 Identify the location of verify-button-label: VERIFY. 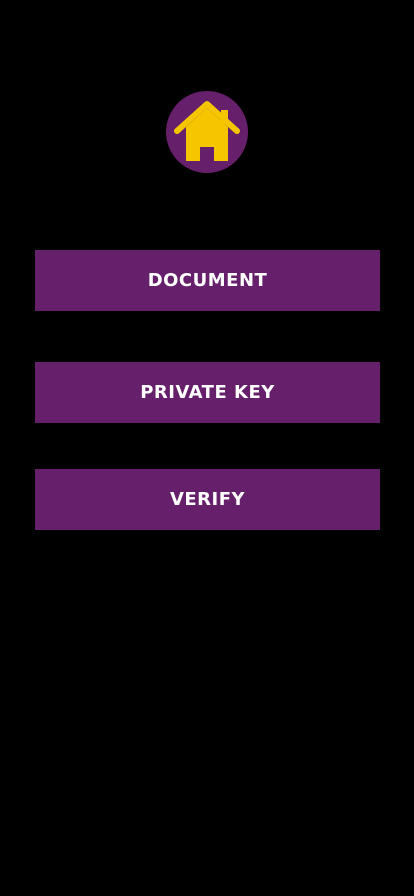
(207, 499).